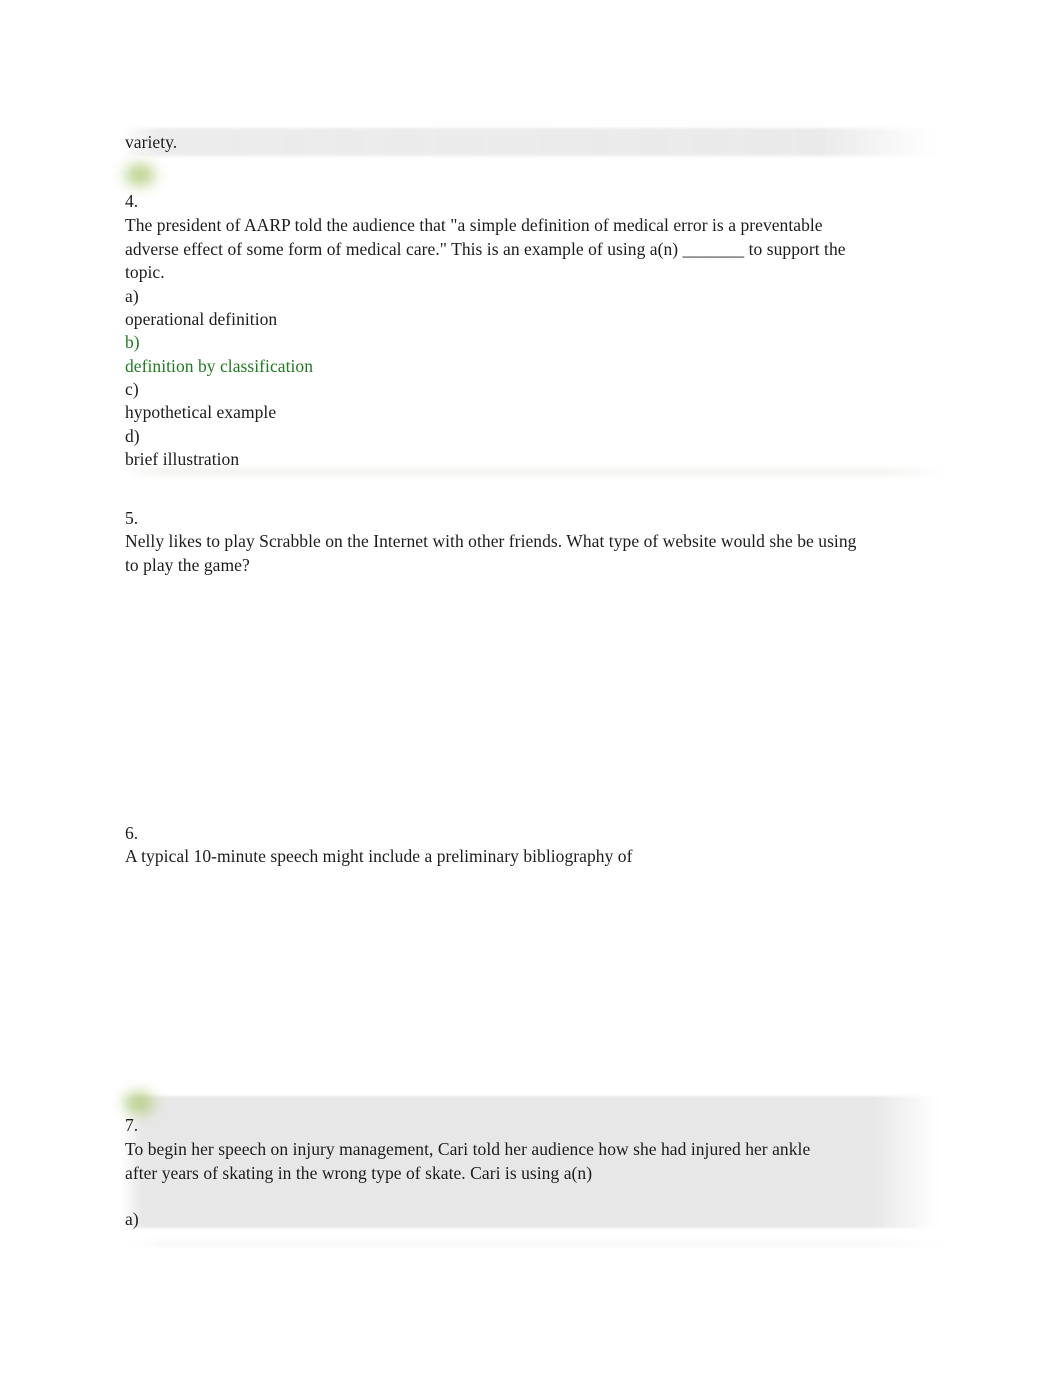  What do you see at coordinates (132, 343) in the screenshot?
I see `question-4-option-b-letter: b)` at bounding box center [132, 343].